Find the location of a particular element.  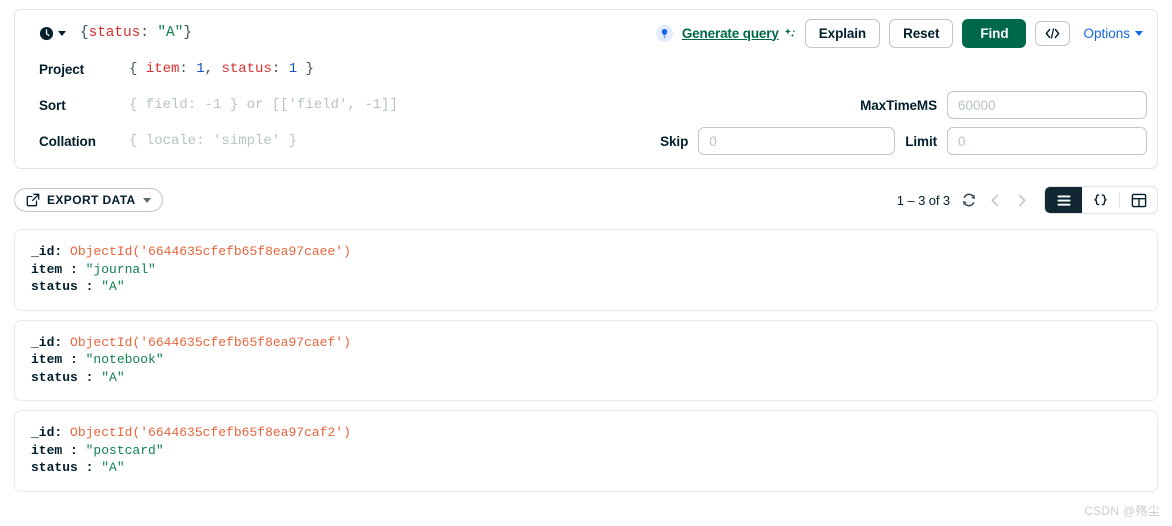

project-key-1: item is located at coordinates (162, 69).